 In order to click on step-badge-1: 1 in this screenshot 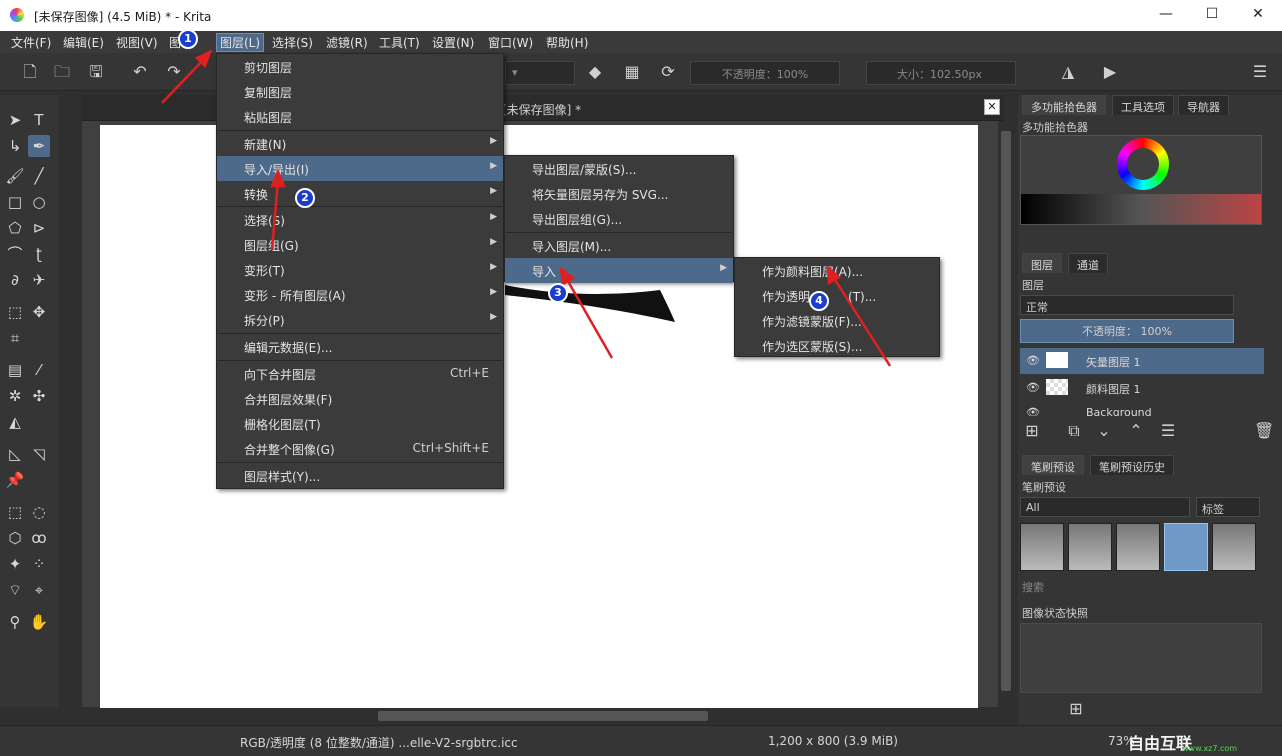, I will do `click(188, 39)`.